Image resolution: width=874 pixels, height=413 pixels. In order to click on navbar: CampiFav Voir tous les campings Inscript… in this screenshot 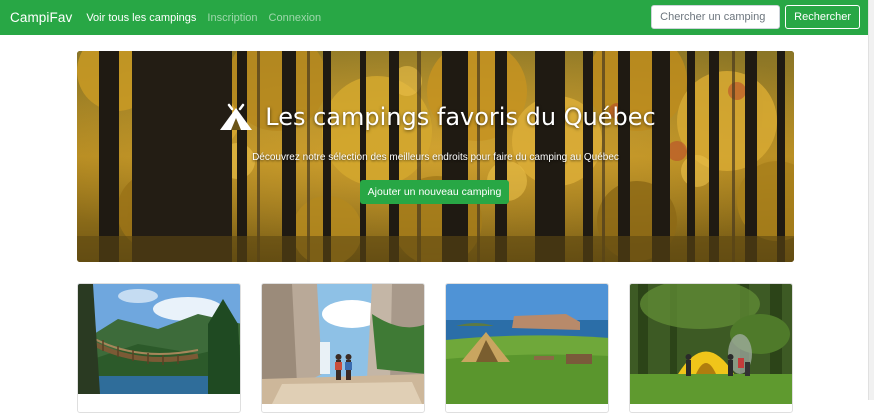, I will do `click(434, 17)`.